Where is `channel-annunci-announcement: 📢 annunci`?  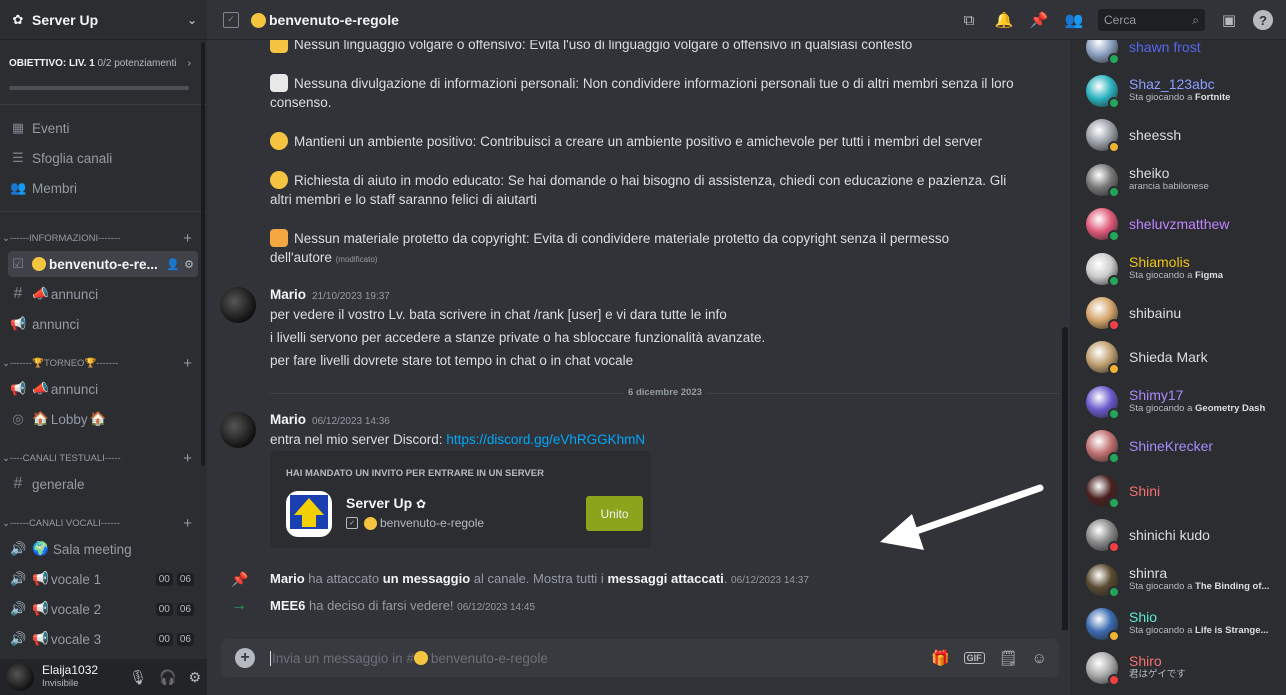 channel-annunci-announcement: 📢 annunci is located at coordinates (103, 324).